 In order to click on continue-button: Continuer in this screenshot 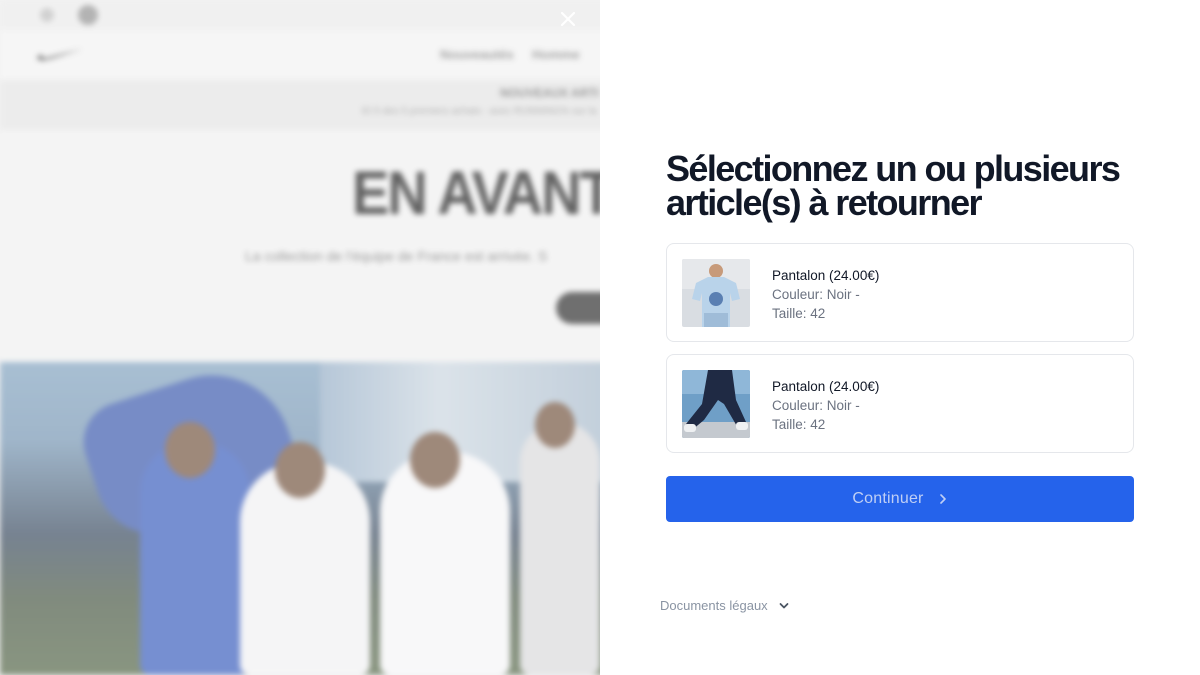, I will do `click(900, 499)`.